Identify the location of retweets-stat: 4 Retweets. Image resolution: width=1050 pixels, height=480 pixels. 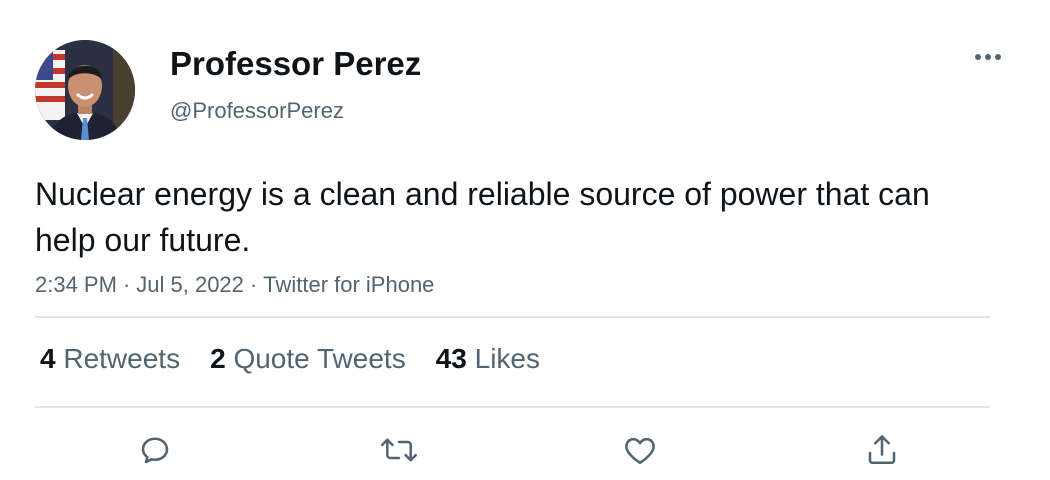
(110, 359).